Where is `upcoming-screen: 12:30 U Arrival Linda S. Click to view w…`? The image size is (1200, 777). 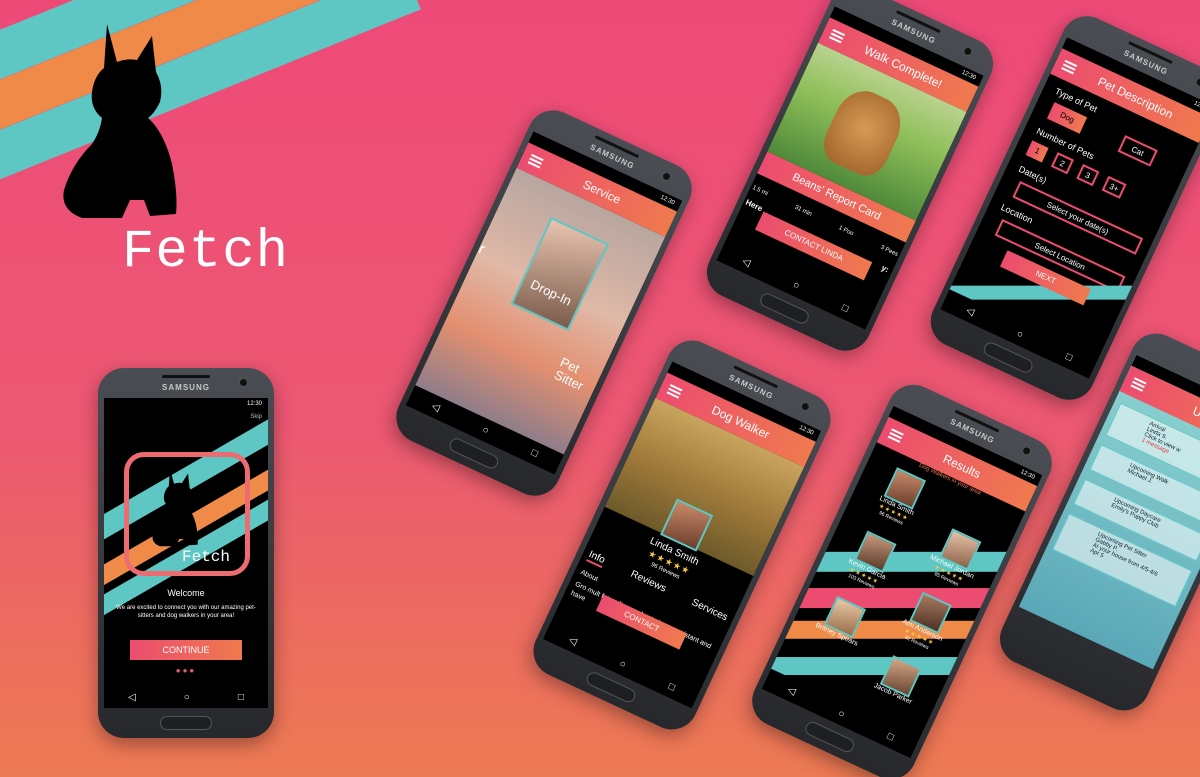
upcoming-screen: 12:30 U Arrival Linda S. Click to view w… is located at coordinates (1109, 512).